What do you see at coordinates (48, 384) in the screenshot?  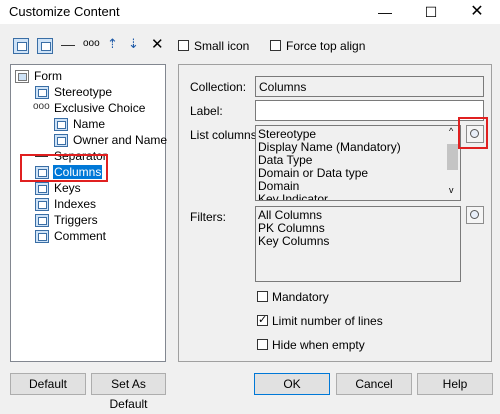 I see `default-button: Default` at bounding box center [48, 384].